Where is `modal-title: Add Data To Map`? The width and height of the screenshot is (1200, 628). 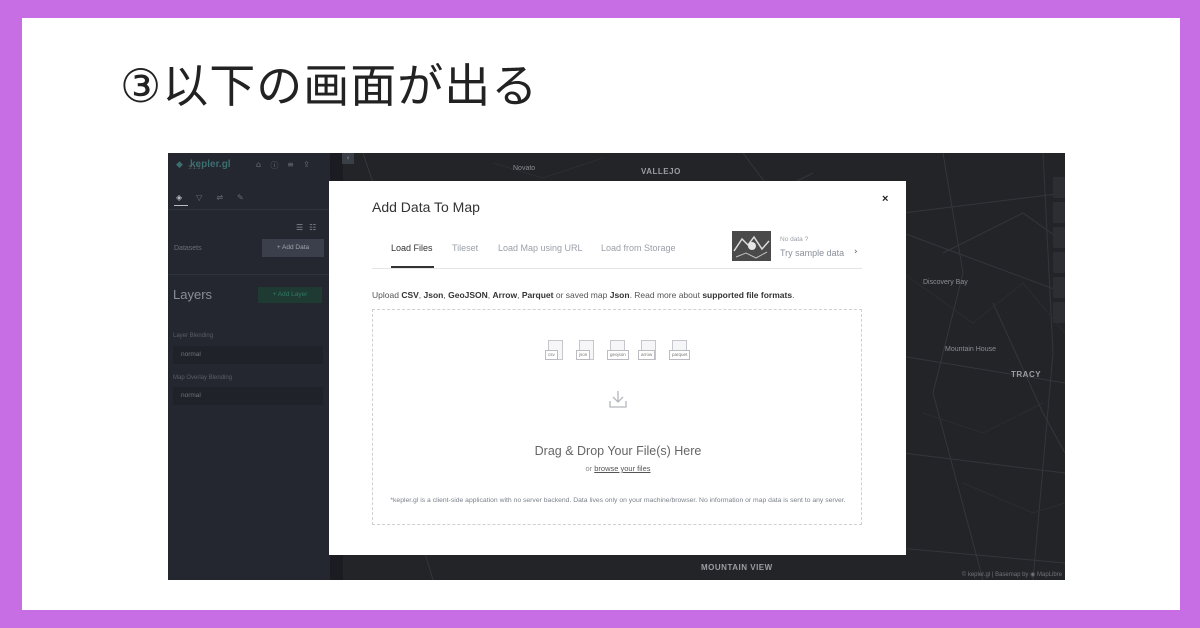
modal-title: Add Data To Map is located at coordinates (426, 207).